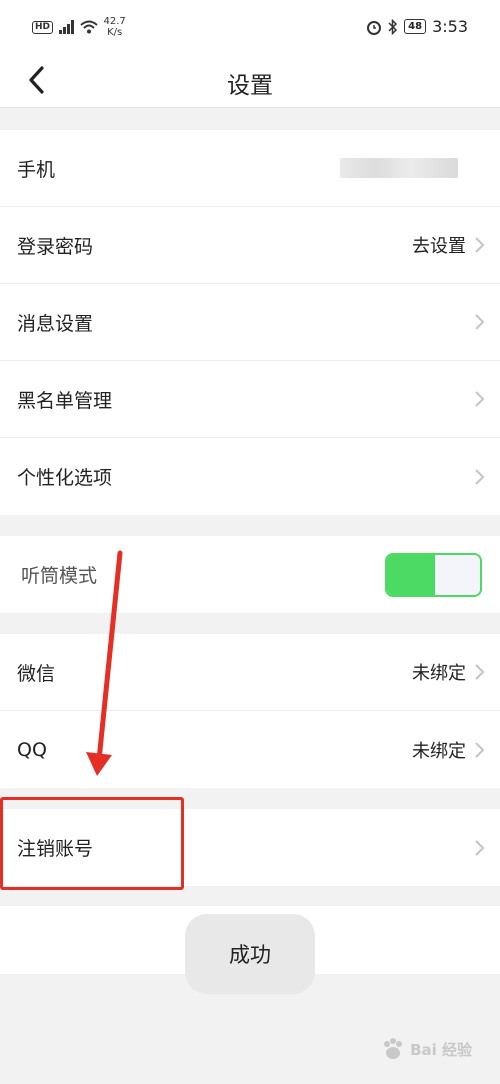 This screenshot has height=1084, width=500. I want to click on network-speed: 42.7 K/s, so click(114, 27).